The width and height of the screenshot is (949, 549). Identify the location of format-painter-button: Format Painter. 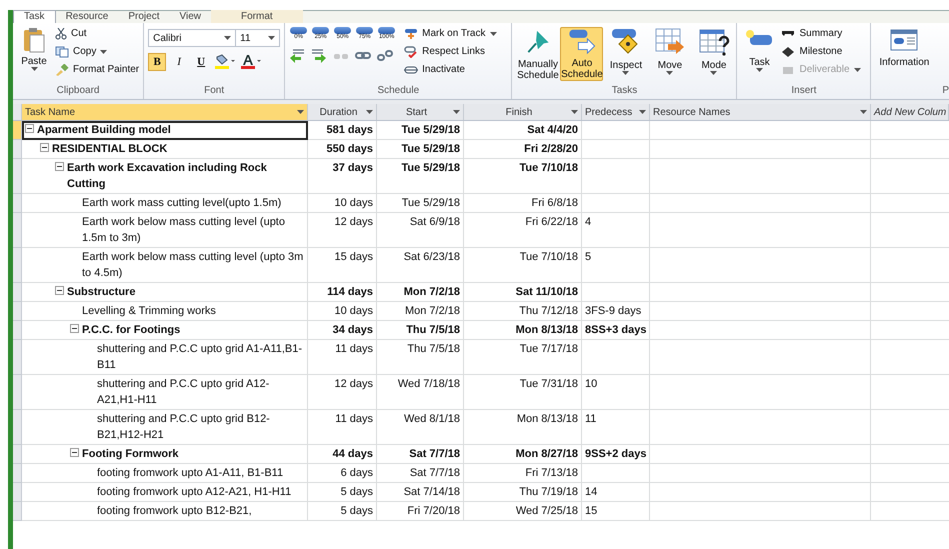
(97, 70).